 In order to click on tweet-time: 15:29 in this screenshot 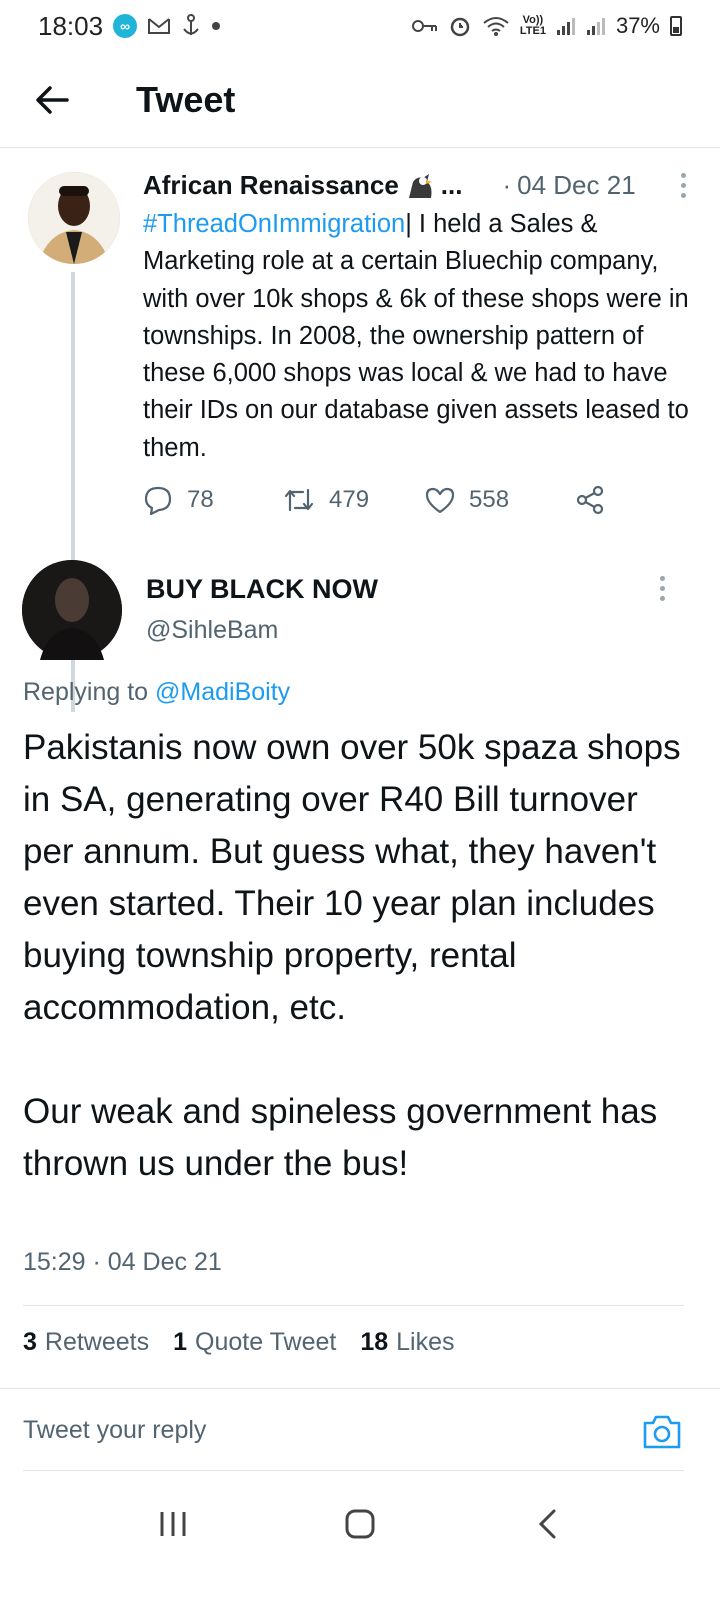, I will do `click(54, 1262)`.